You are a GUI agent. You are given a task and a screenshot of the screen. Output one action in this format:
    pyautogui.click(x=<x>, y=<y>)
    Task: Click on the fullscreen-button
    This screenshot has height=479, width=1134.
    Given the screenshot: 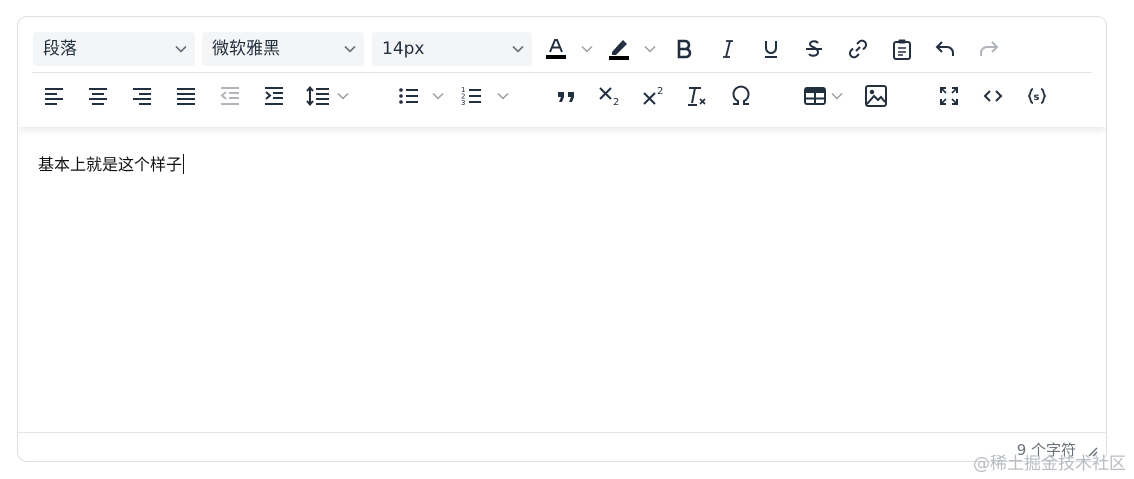 What is the action you would take?
    pyautogui.click(x=949, y=96)
    